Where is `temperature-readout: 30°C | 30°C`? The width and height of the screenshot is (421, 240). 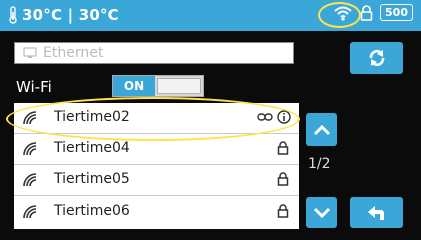 temperature-readout: 30°C | 30°C is located at coordinates (63, 15).